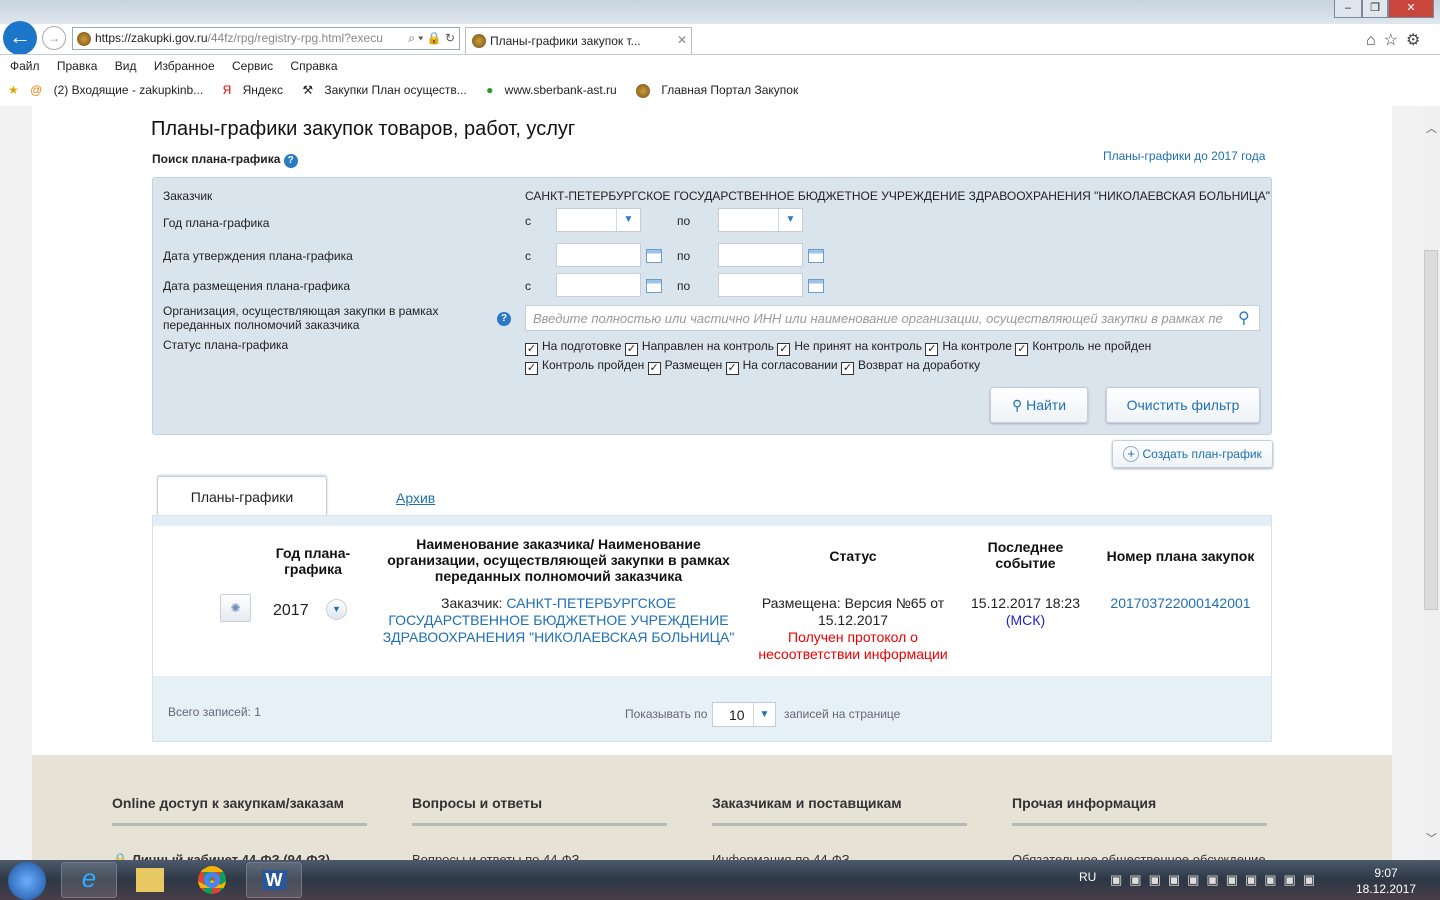  What do you see at coordinates (184, 66) in the screenshot?
I see `menu-favorites: Избранное` at bounding box center [184, 66].